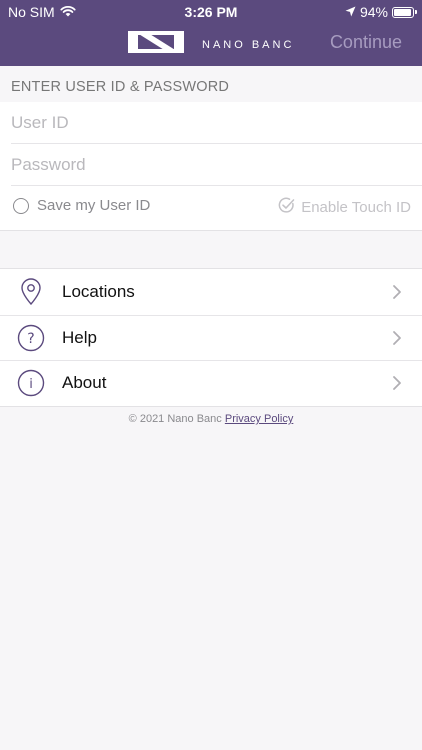 The width and height of the screenshot is (422, 750). I want to click on copyright-text: © 2021 Nano Banc, so click(175, 419).